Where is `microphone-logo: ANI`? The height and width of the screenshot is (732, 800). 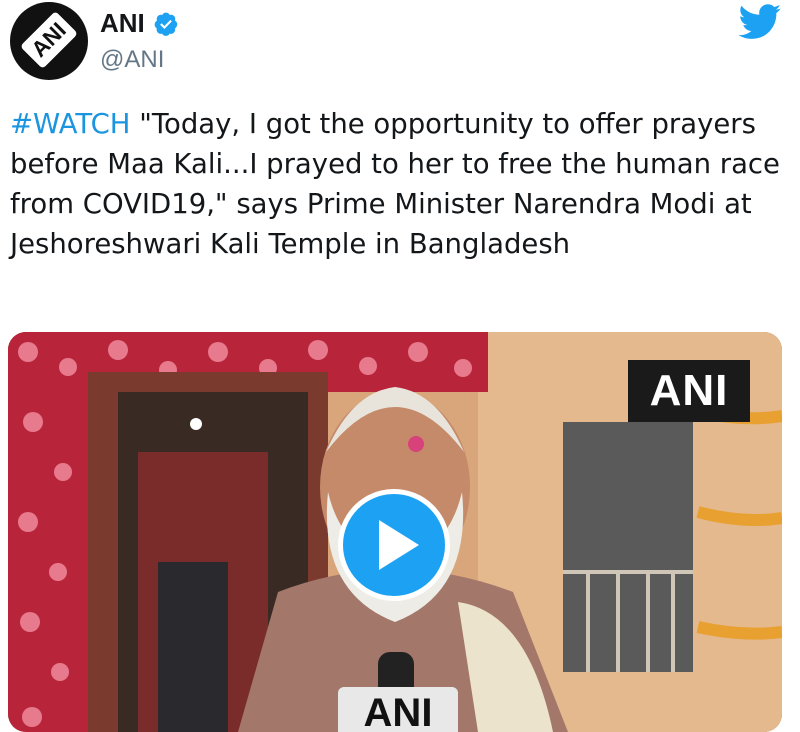 microphone-logo: ANI is located at coordinates (398, 709).